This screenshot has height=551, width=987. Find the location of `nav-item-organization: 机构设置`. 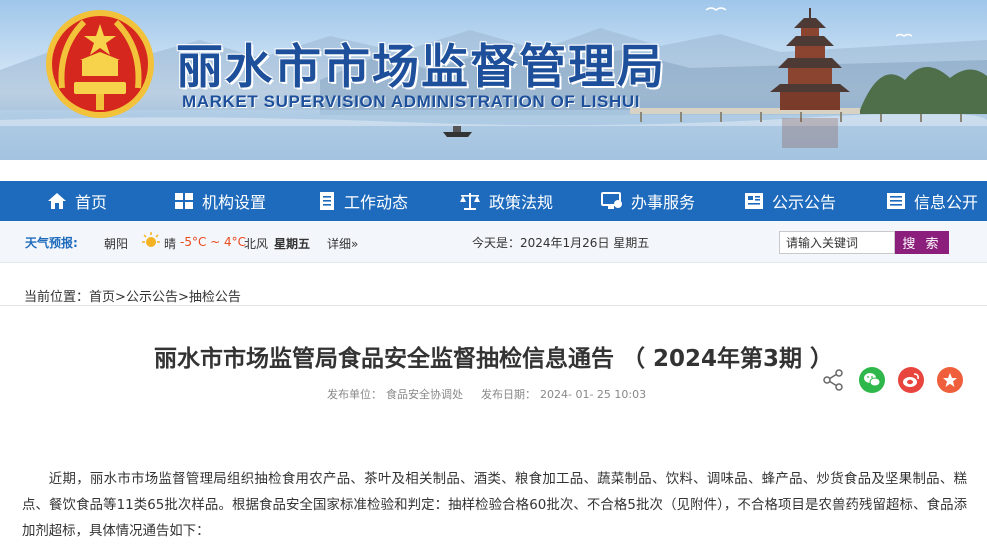

nav-item-organization: 机构设置 is located at coordinates (220, 201).